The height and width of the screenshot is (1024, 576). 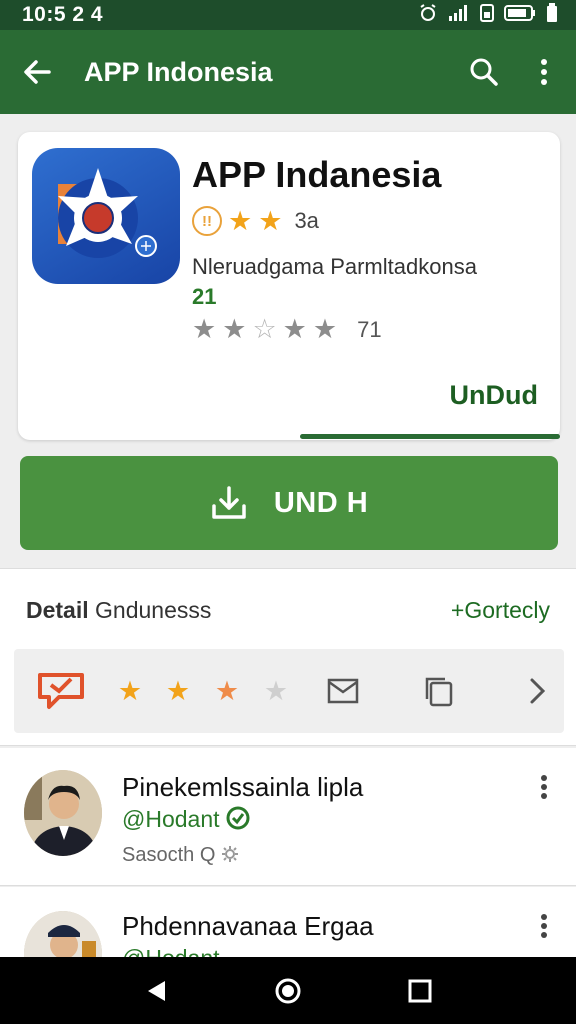 I want to click on mail-button, so click(x=343, y=691).